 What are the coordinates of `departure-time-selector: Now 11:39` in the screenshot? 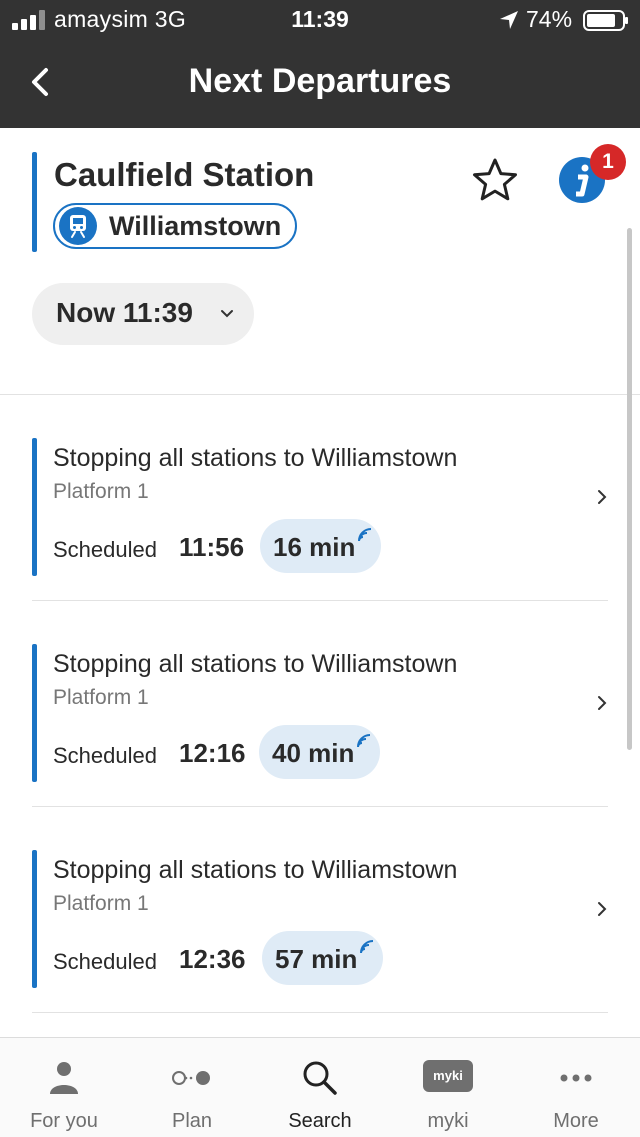 It's located at (143, 314).